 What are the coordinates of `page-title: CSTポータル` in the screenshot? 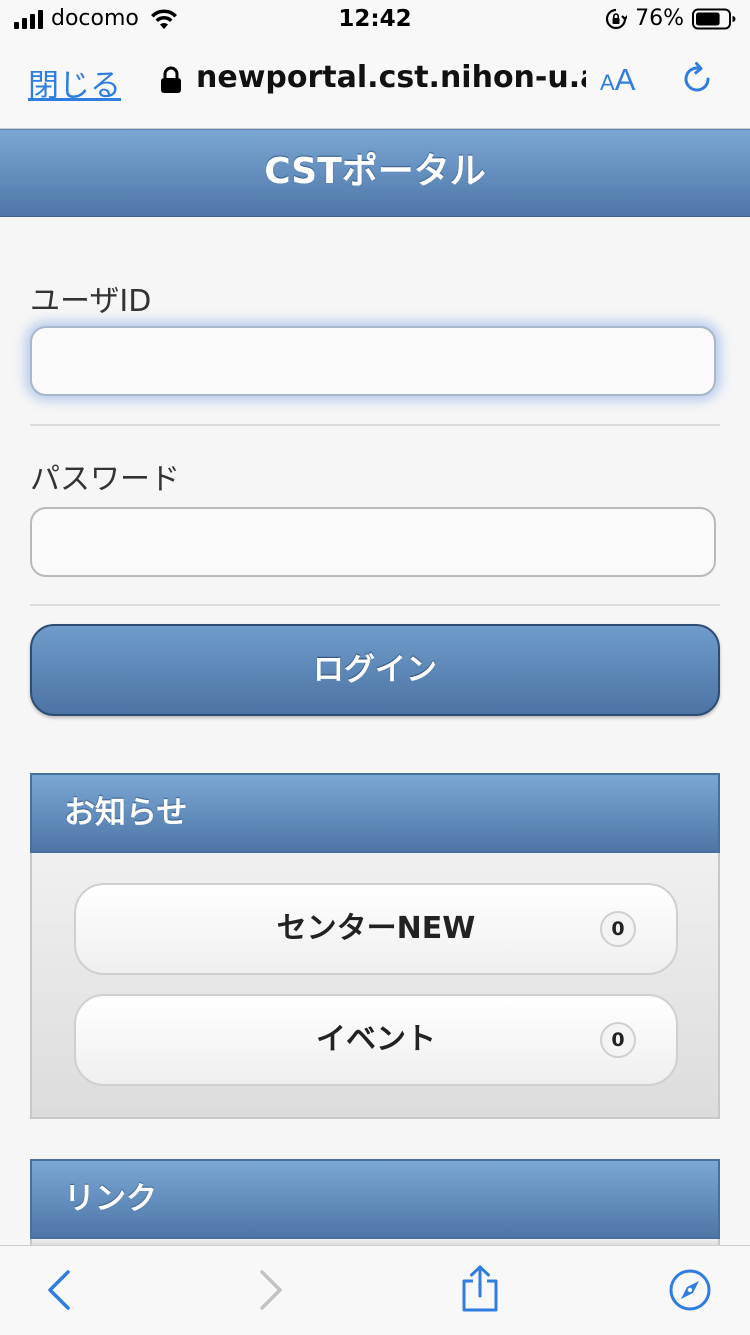 It's located at (375, 171).